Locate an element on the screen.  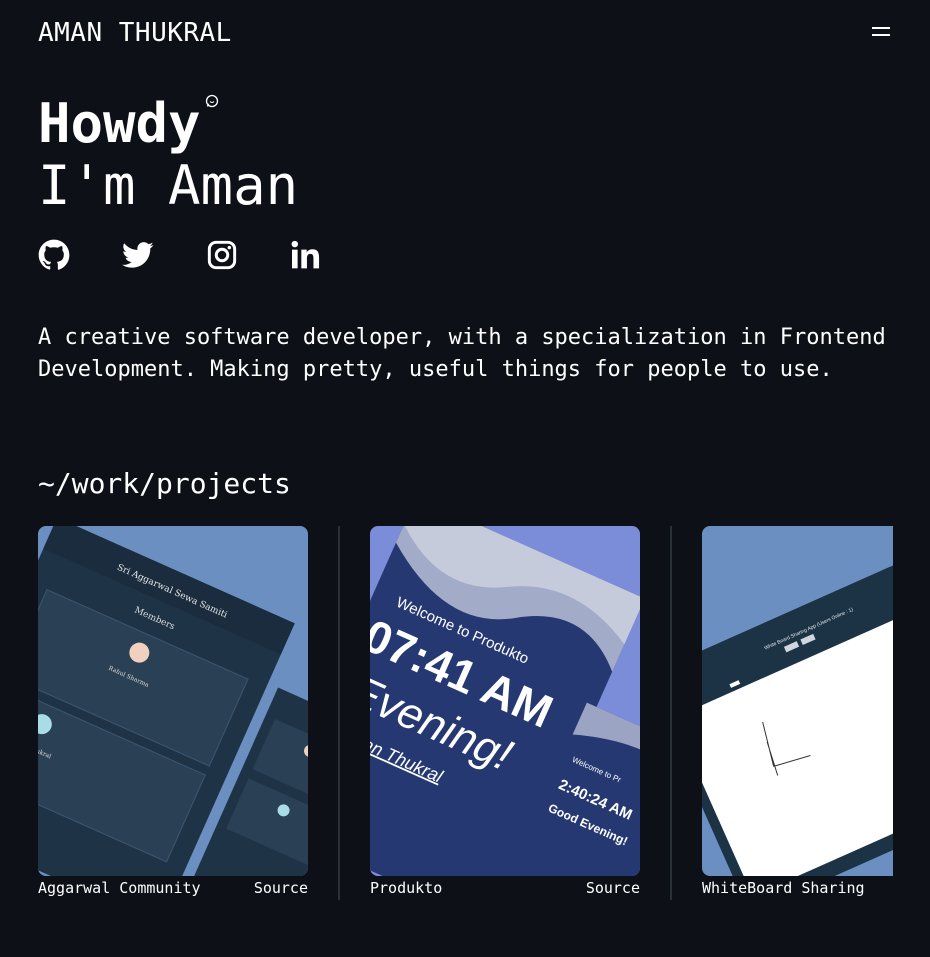
greeting-text: Howdy is located at coordinates (119, 123).